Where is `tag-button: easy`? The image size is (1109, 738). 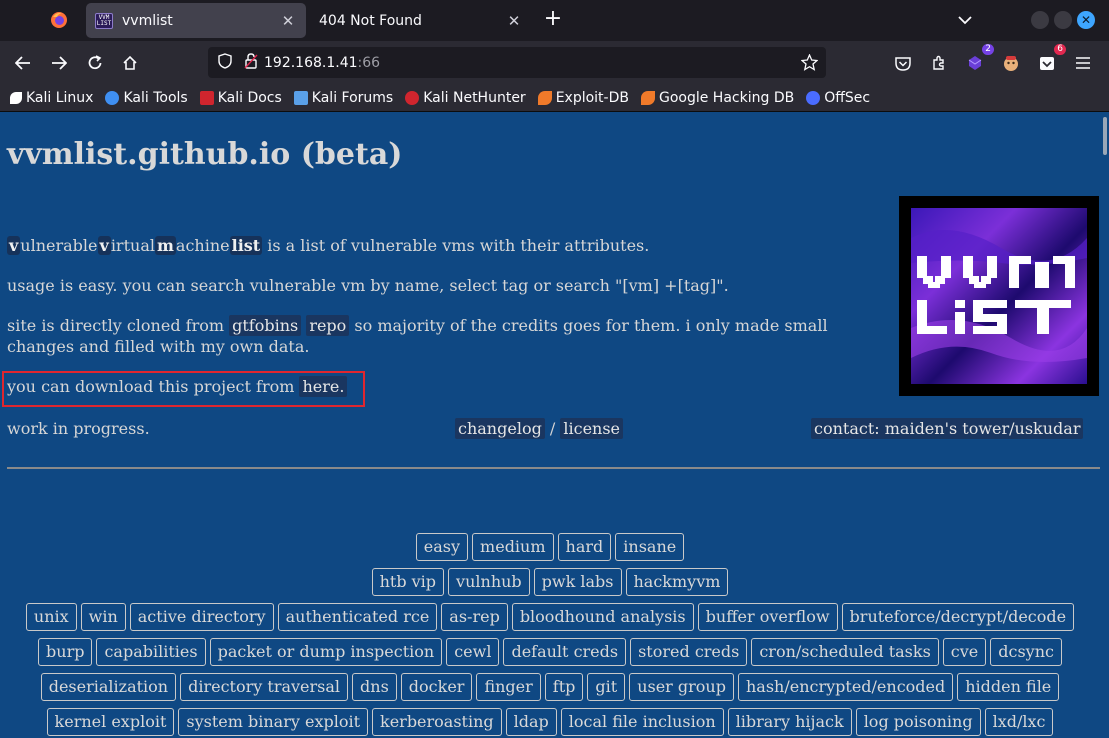 tag-button: easy is located at coordinates (442, 547).